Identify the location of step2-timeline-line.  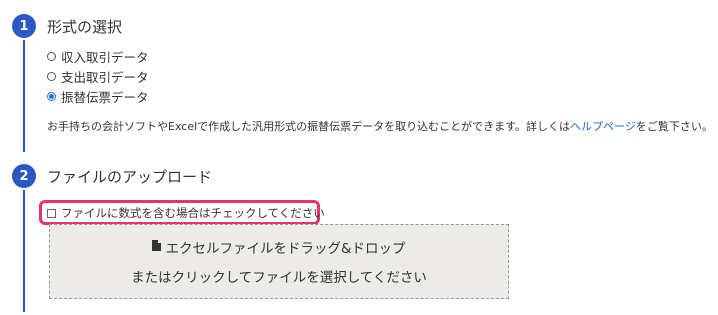
(24, 251).